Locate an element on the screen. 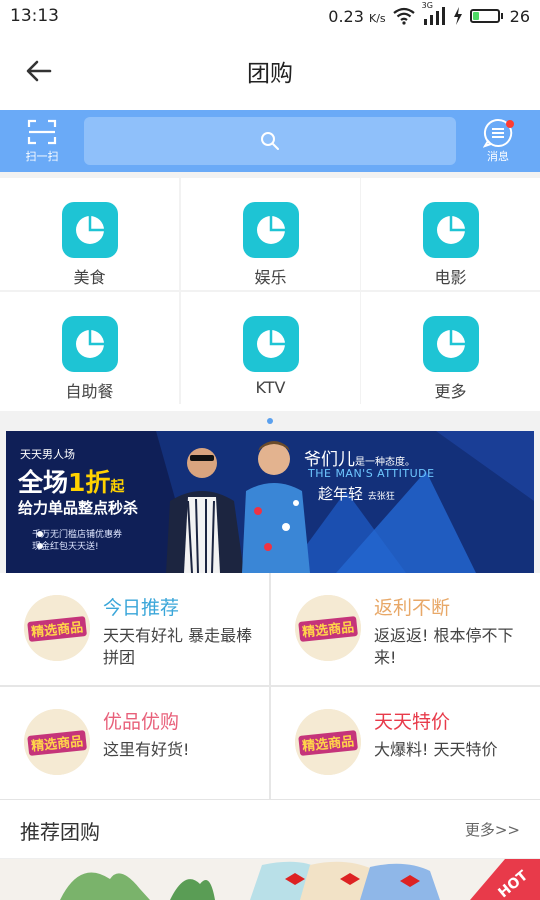 Image resolution: width=540 pixels, height=900 pixels. page-title: 团购 is located at coordinates (270, 74).